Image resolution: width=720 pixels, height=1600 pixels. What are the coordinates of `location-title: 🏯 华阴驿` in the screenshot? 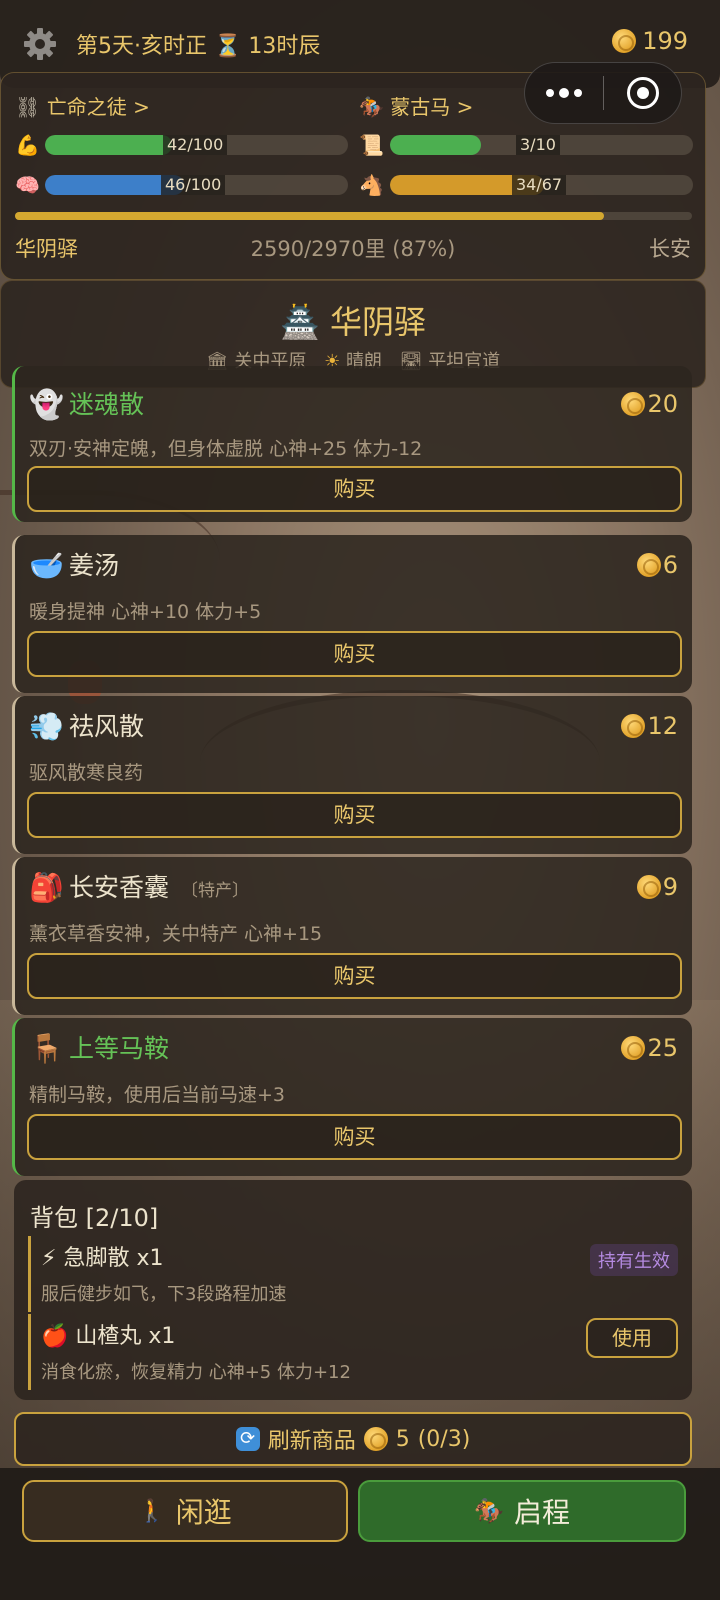 It's located at (353, 320).